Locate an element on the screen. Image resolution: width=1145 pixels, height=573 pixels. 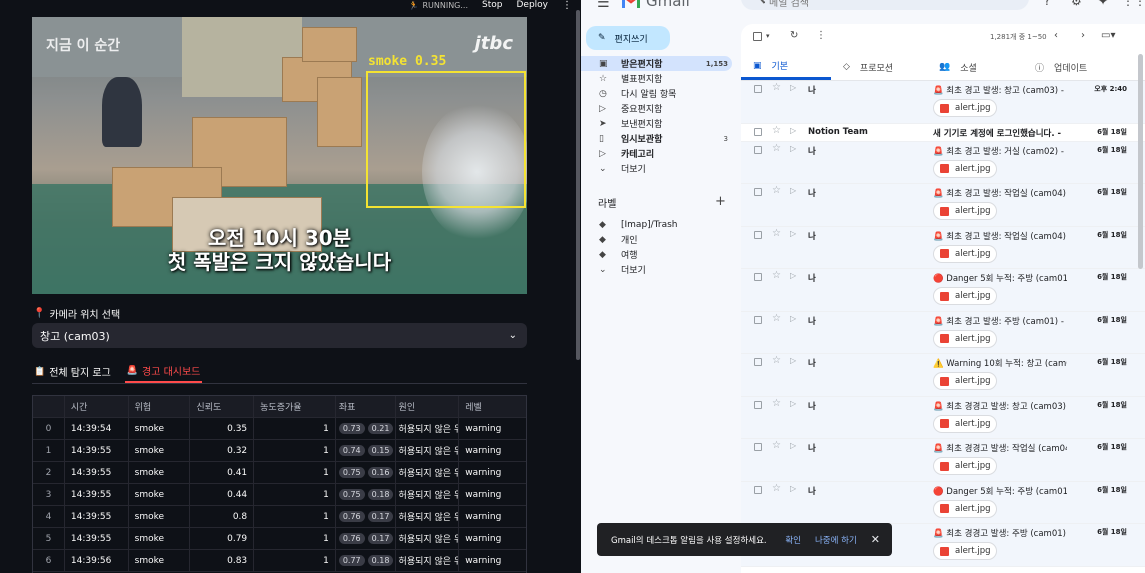
label-item: ⌄ 더보기 is located at coordinates (656, 269).